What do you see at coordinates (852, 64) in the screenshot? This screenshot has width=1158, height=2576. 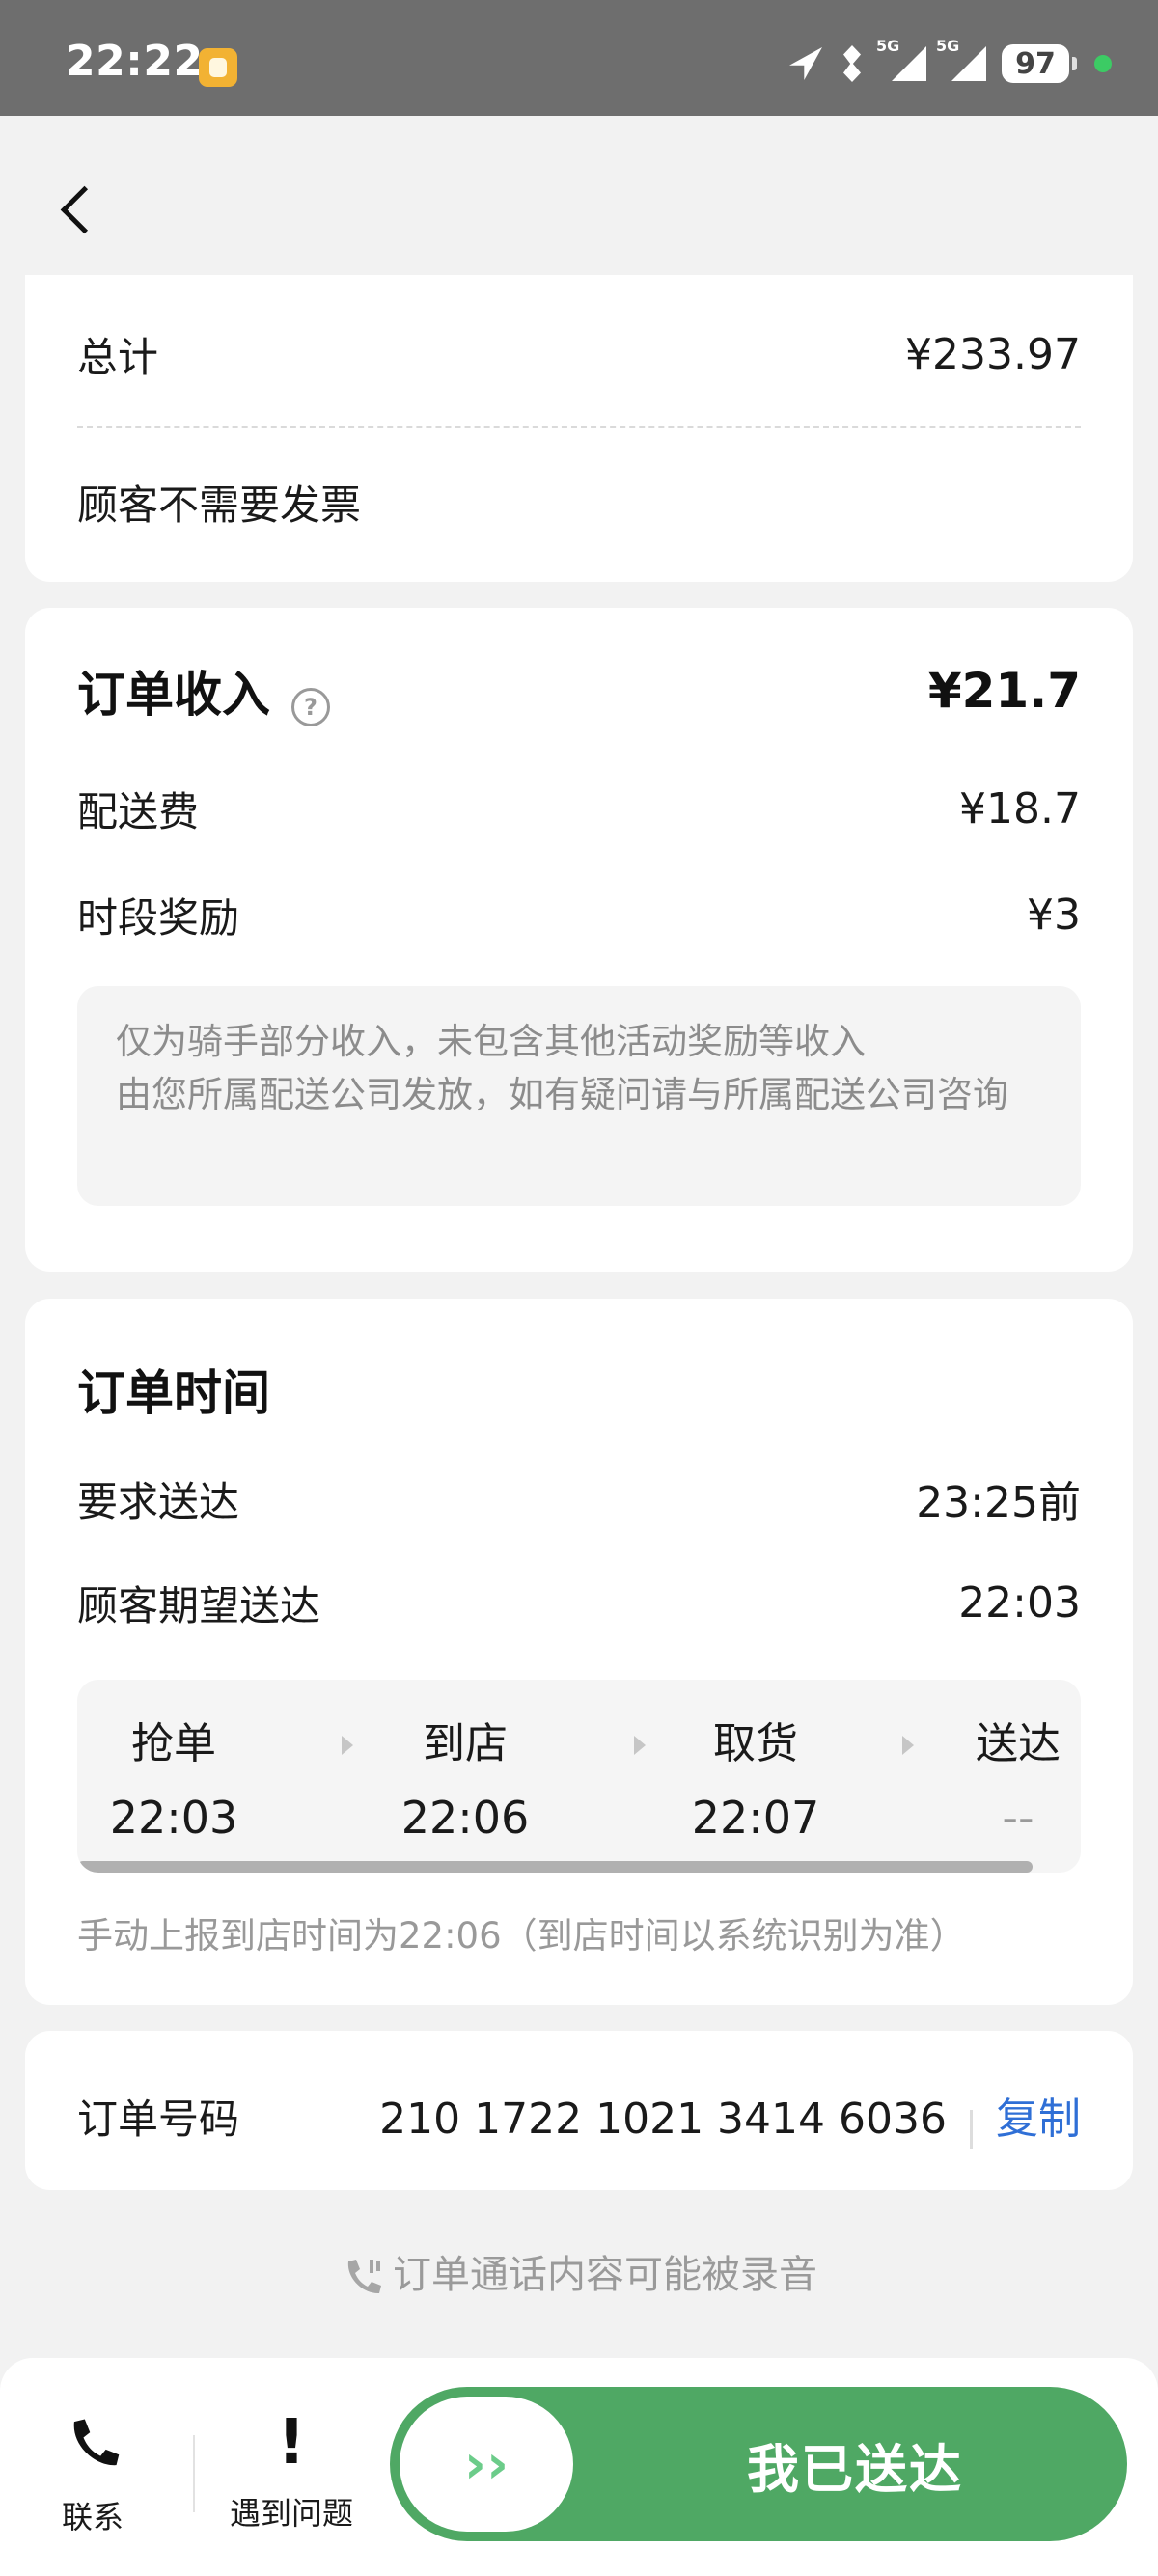 I see `bluetooth-icon` at bounding box center [852, 64].